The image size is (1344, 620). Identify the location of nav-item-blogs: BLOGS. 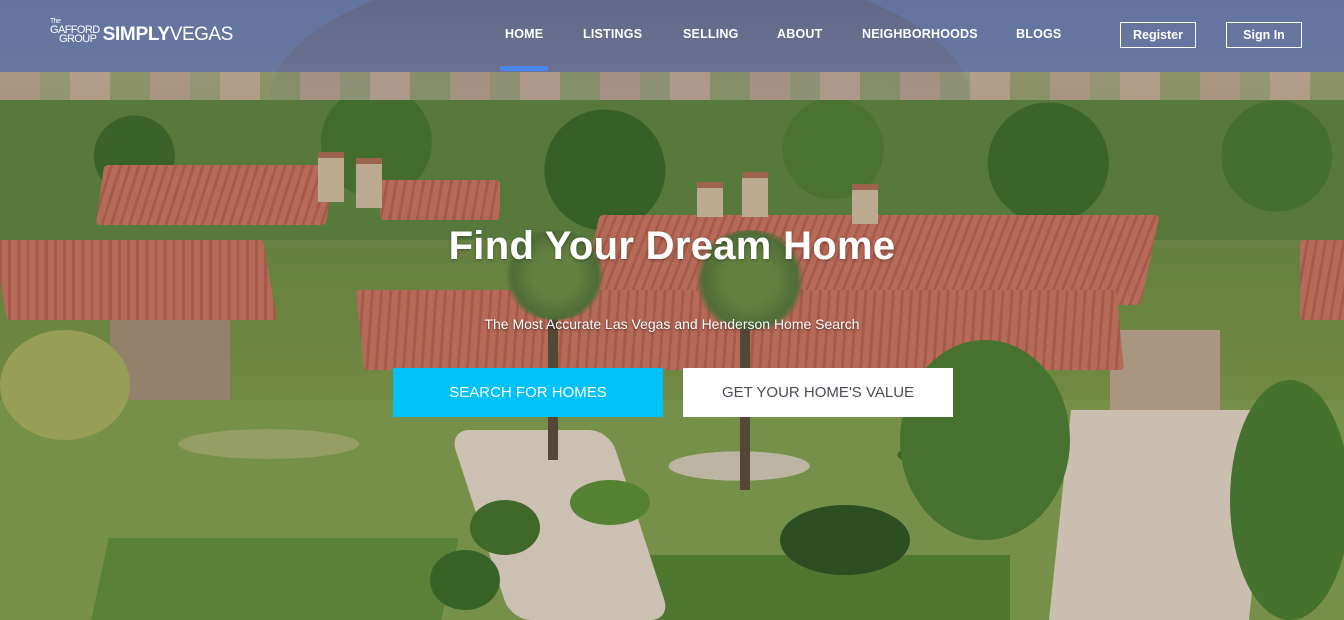
(1038, 34).